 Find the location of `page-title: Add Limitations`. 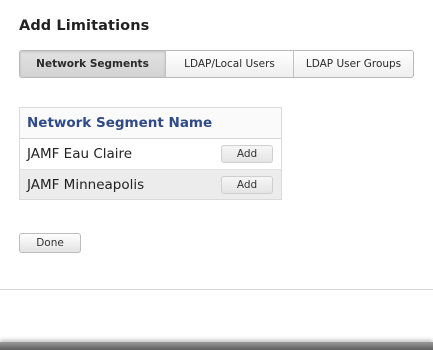

page-title: Add Limitations is located at coordinates (84, 26).